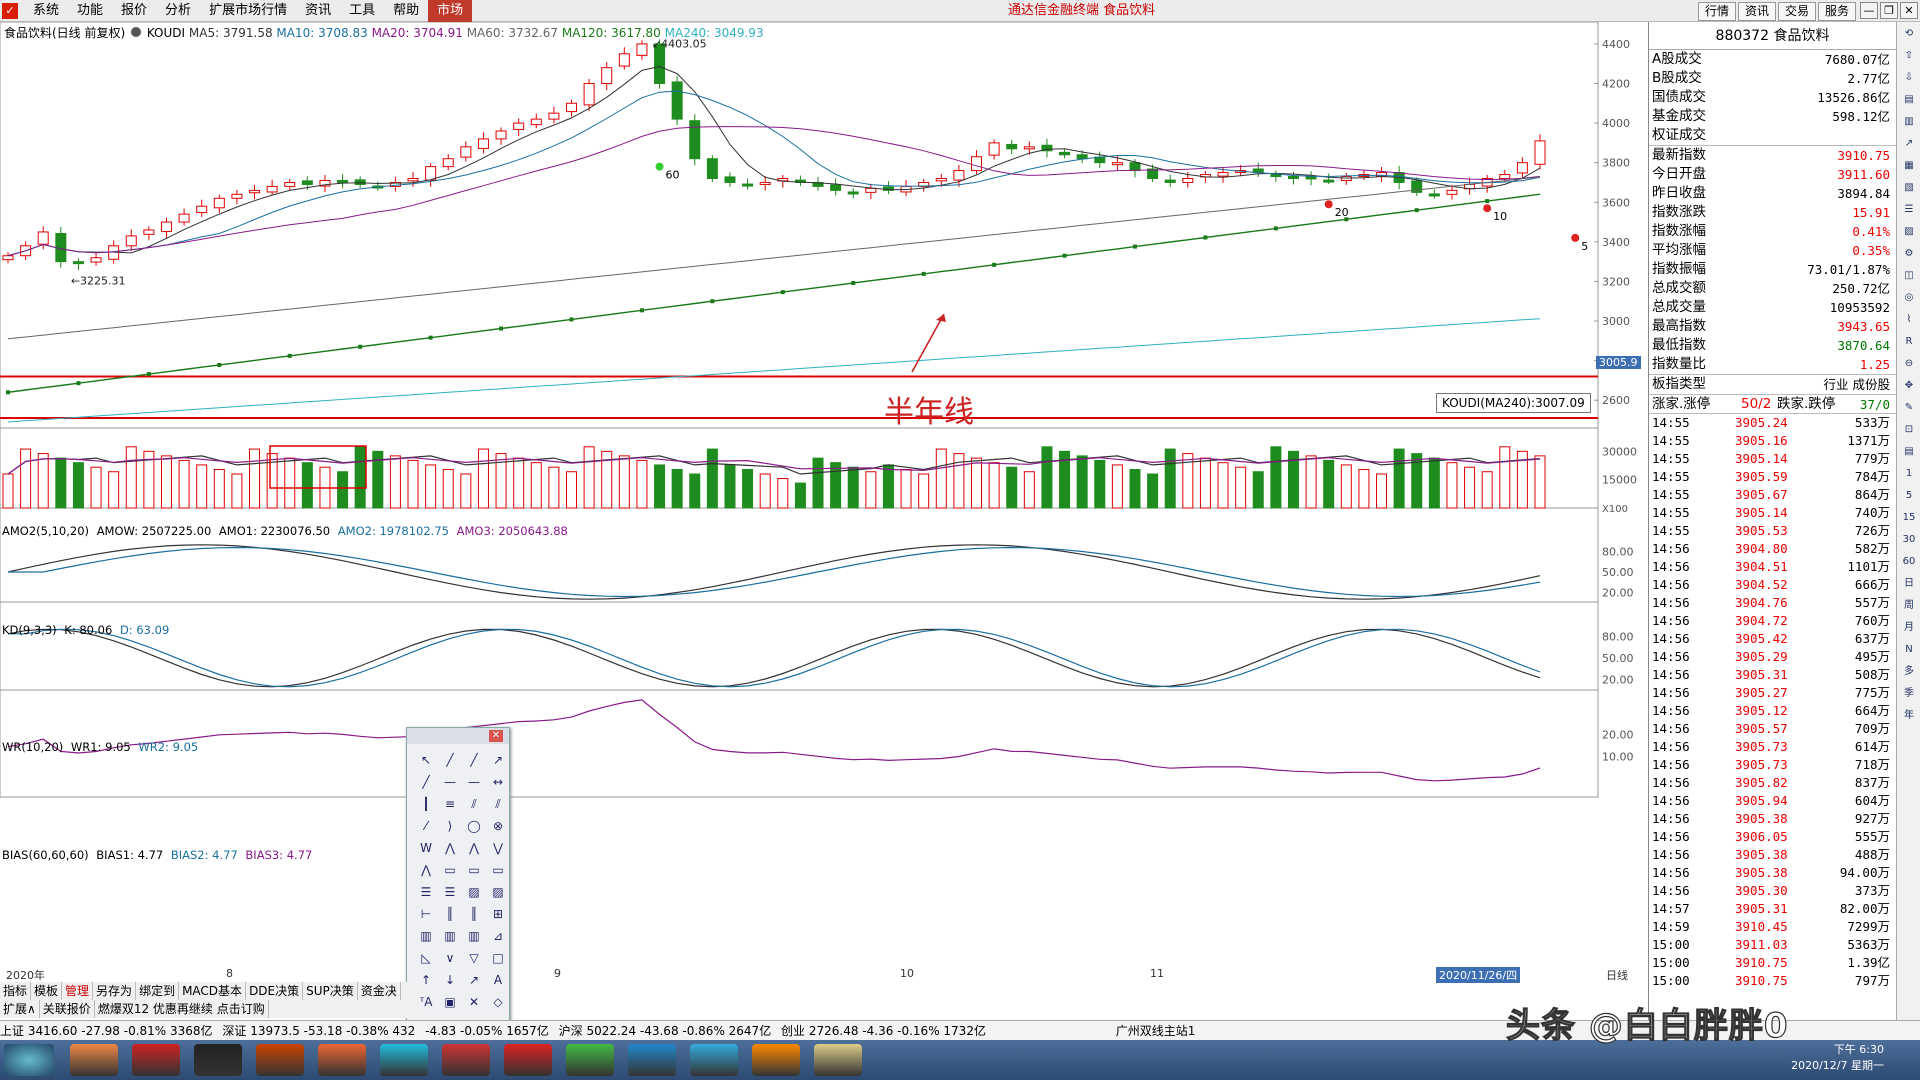  I want to click on top-button-1: 资讯, so click(1756, 11).